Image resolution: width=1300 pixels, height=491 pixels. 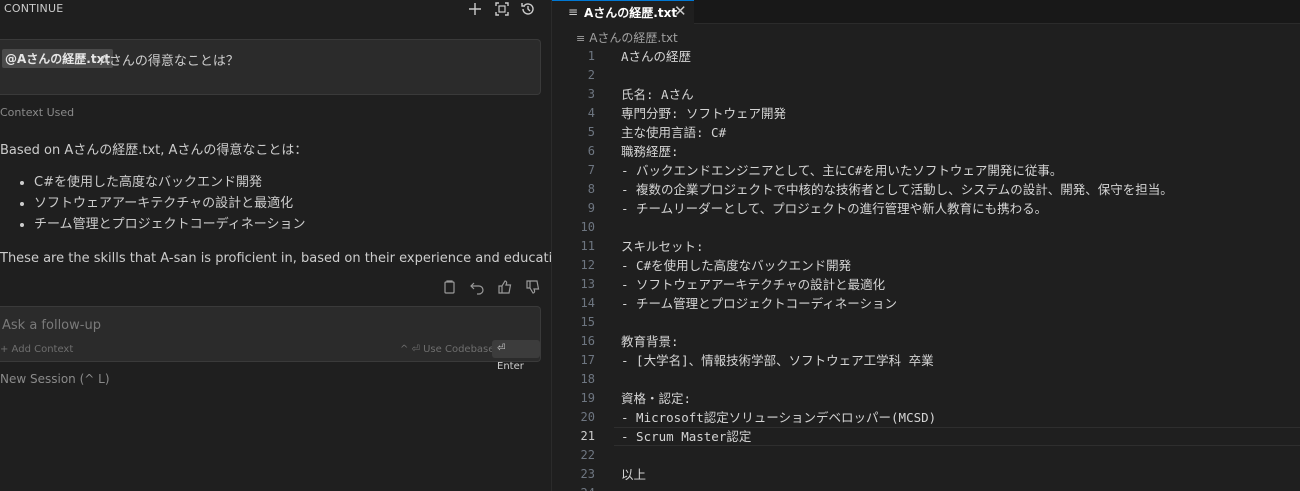 I want to click on code-line: 22, so click(x=926, y=455).